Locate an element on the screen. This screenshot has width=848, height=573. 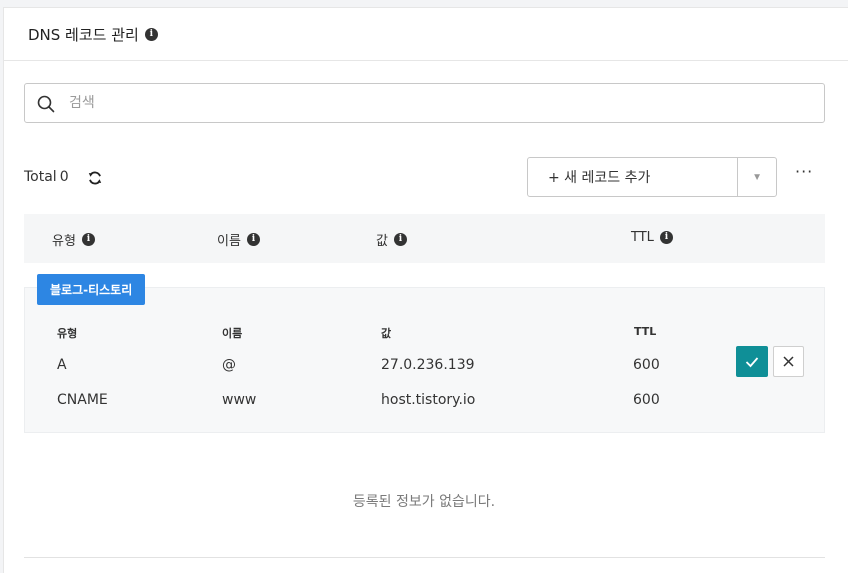
total-counter: Total 0 is located at coordinates (46, 177).